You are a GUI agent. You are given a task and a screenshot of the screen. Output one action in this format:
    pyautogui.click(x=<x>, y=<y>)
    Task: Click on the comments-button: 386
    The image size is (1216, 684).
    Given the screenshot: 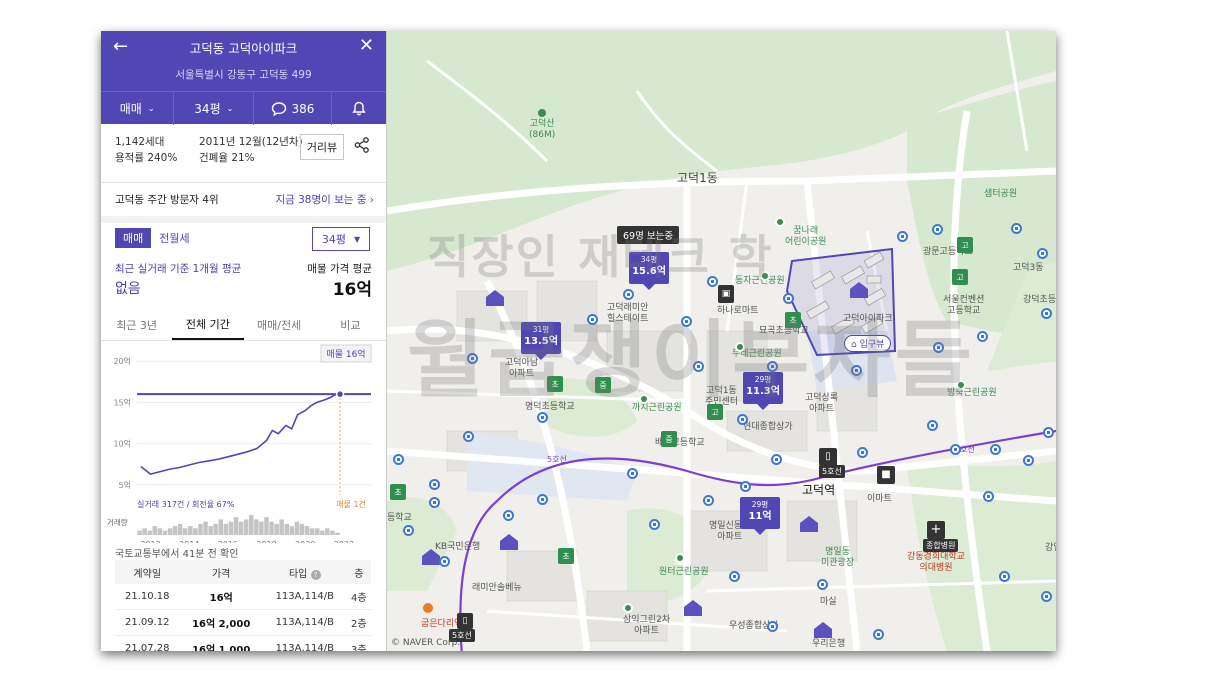 What is the action you would take?
    pyautogui.click(x=293, y=108)
    